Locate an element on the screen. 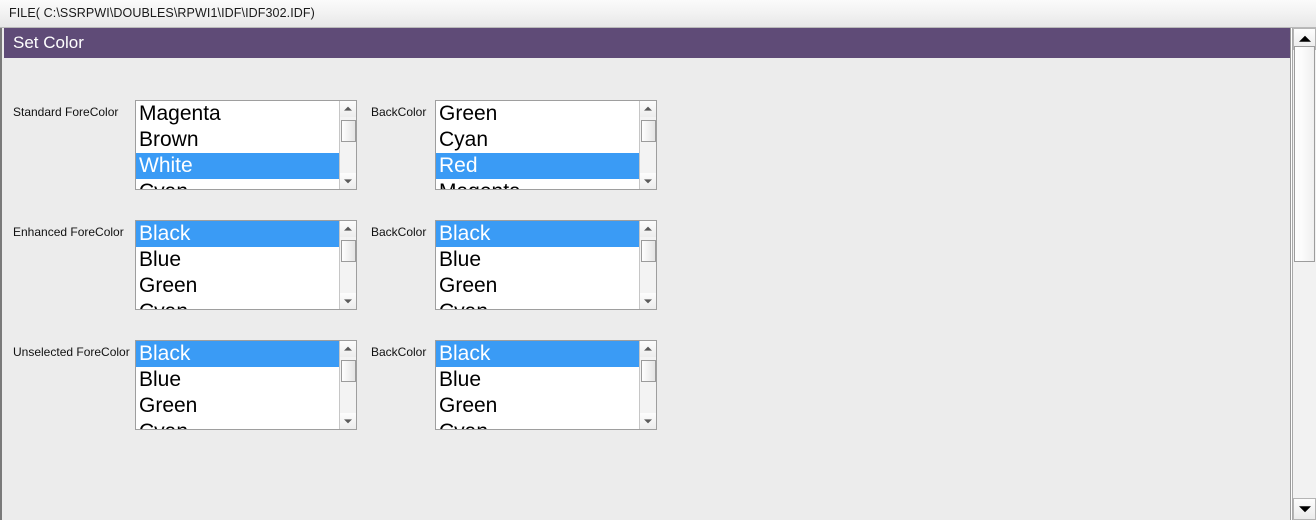 This screenshot has height=520, width=1316. list-item: Brown is located at coordinates (237, 140).